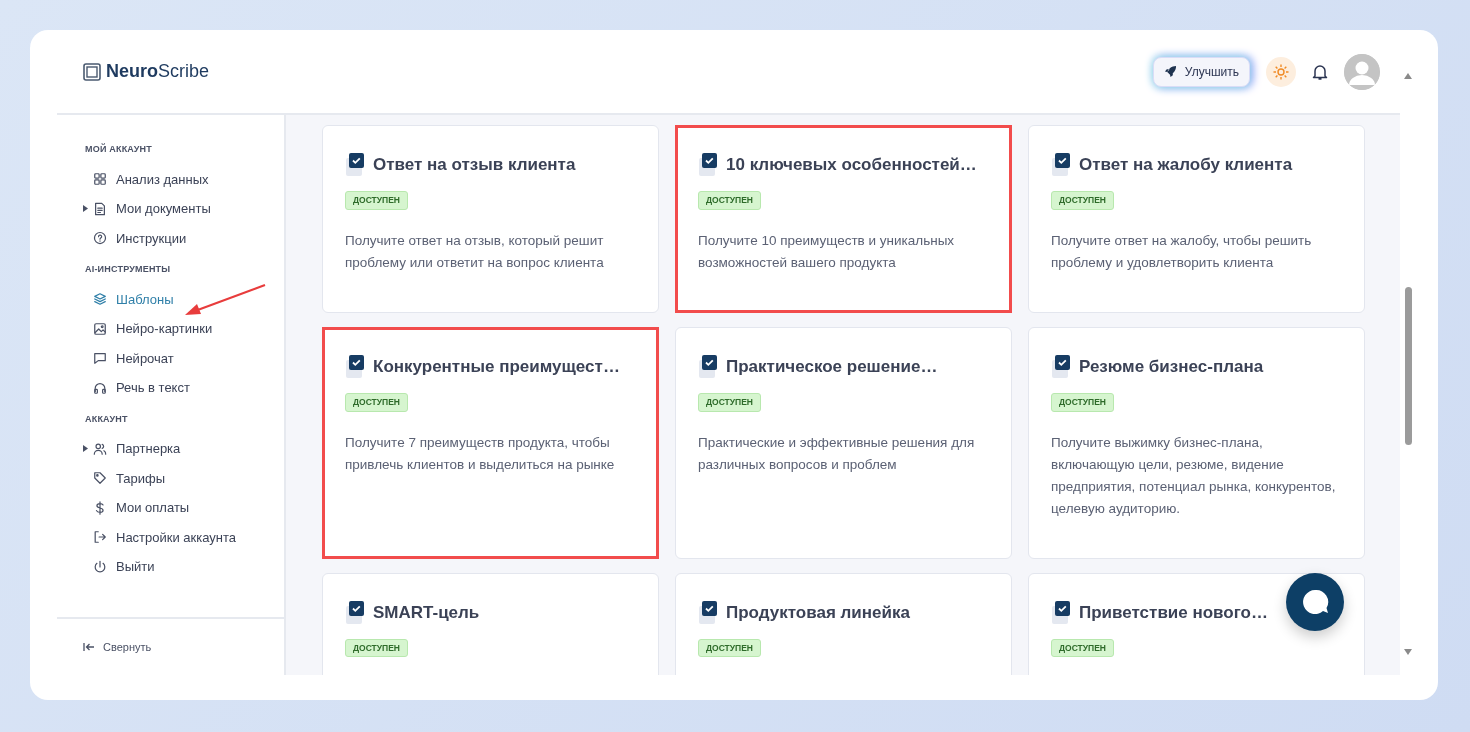 This screenshot has height=732, width=1470. I want to click on sidebar-item: Мои оплаты, so click(184, 508).